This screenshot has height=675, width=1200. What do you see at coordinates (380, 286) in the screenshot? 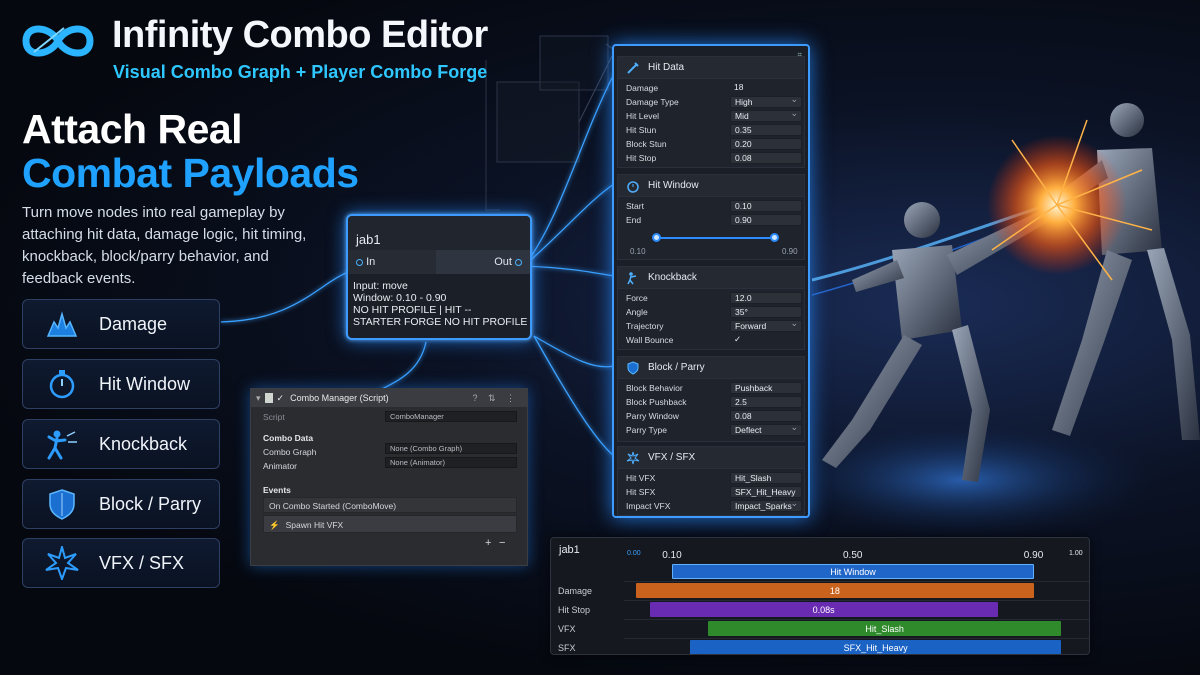
I see `node-line: Input: move` at bounding box center [380, 286].